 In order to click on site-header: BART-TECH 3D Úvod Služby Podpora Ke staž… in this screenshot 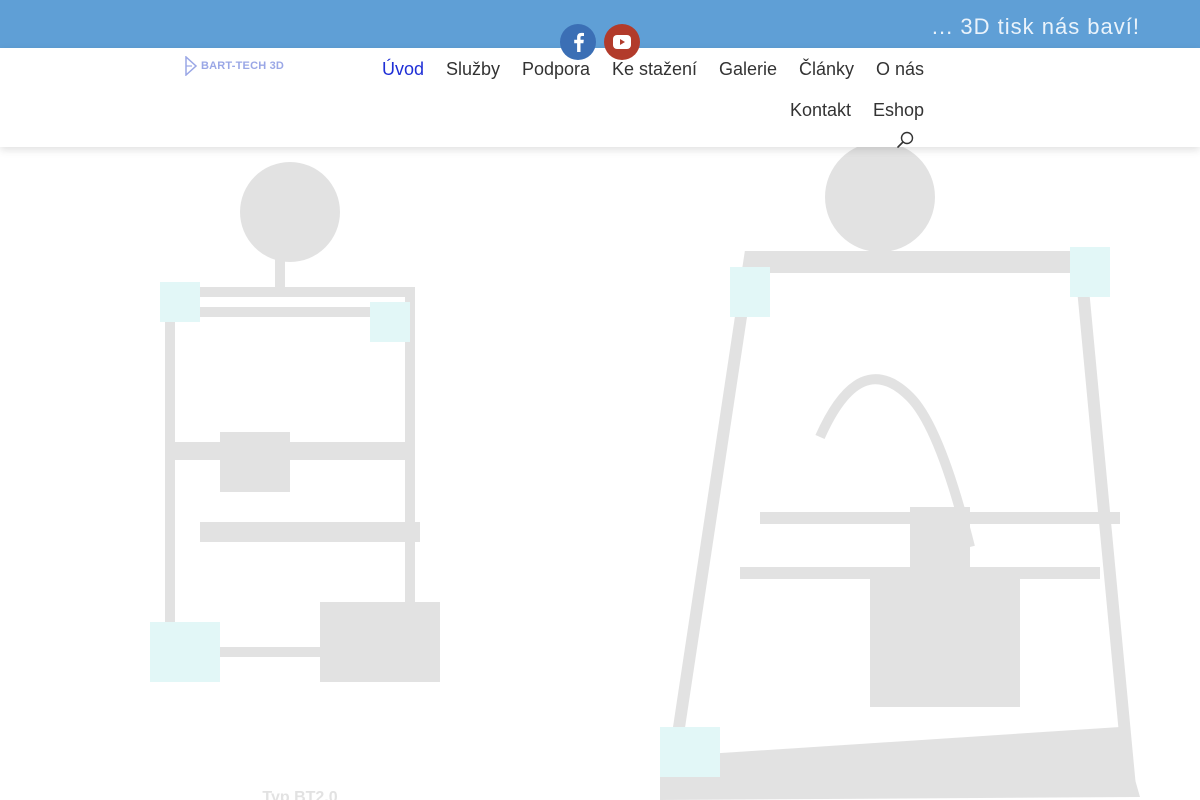, I will do `click(600, 99)`.